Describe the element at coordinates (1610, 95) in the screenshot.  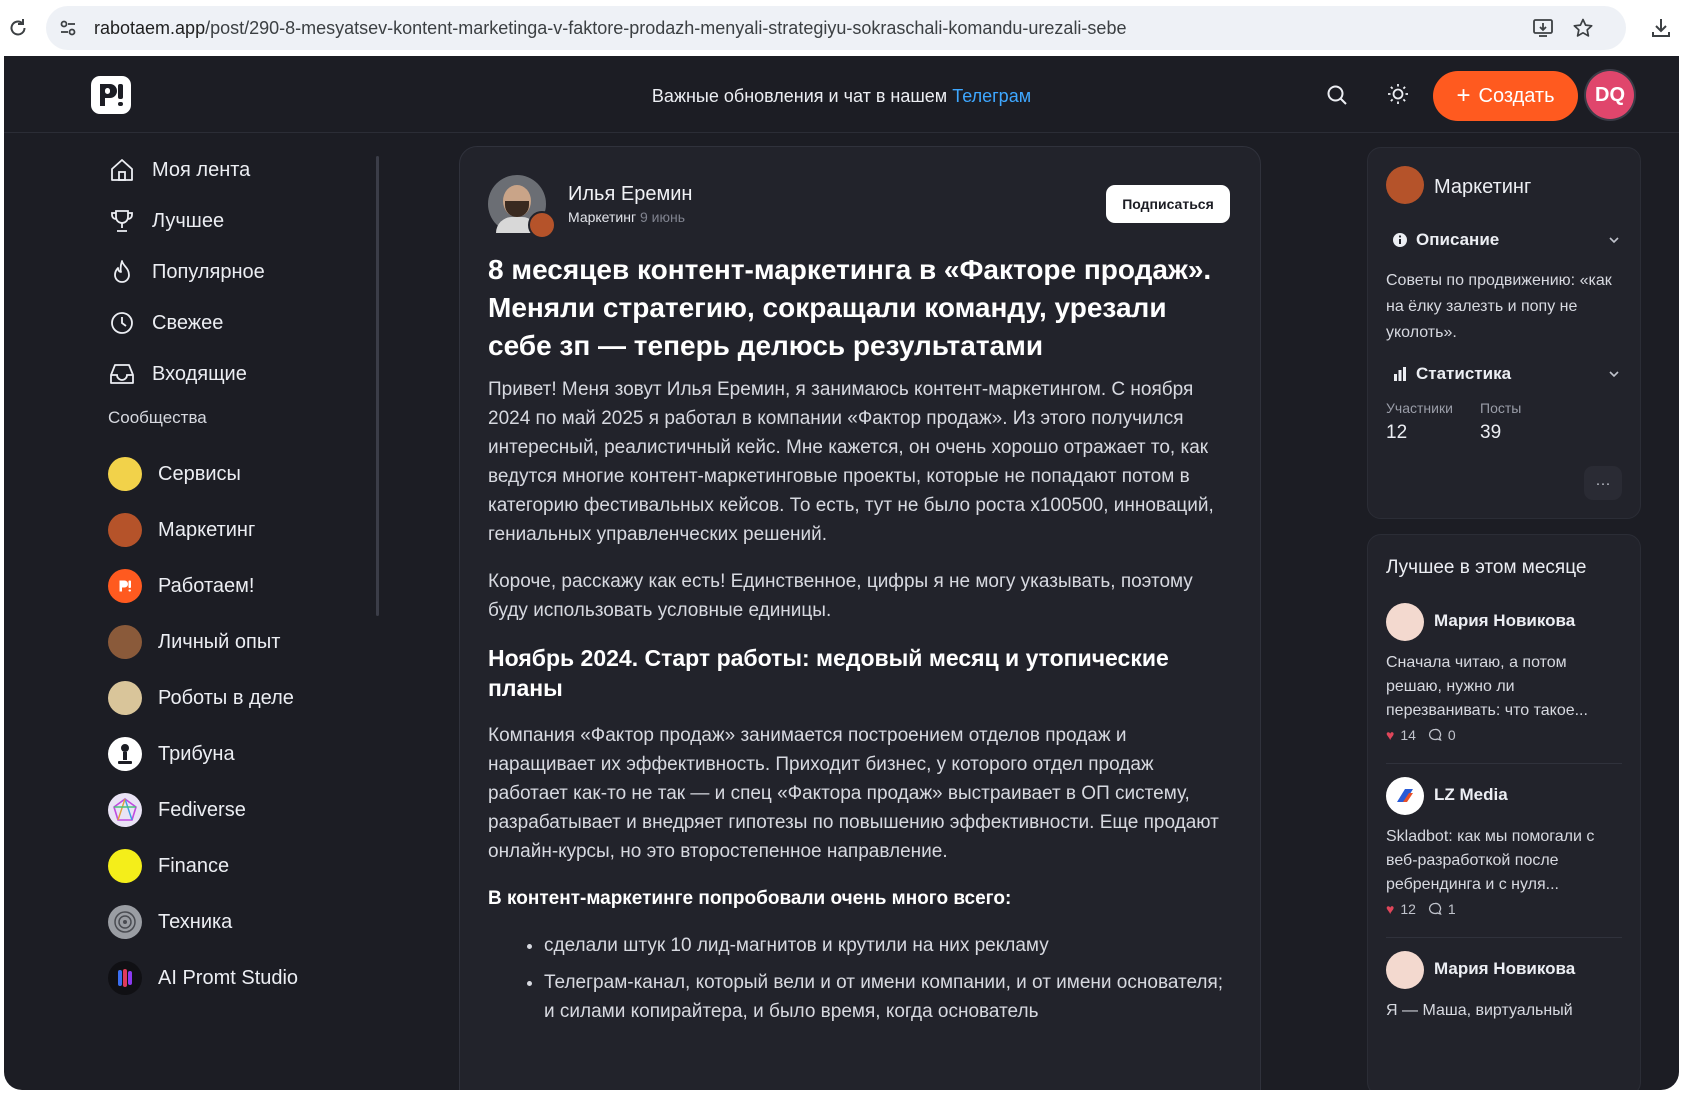
I see `user-avatar: DQ` at that location.